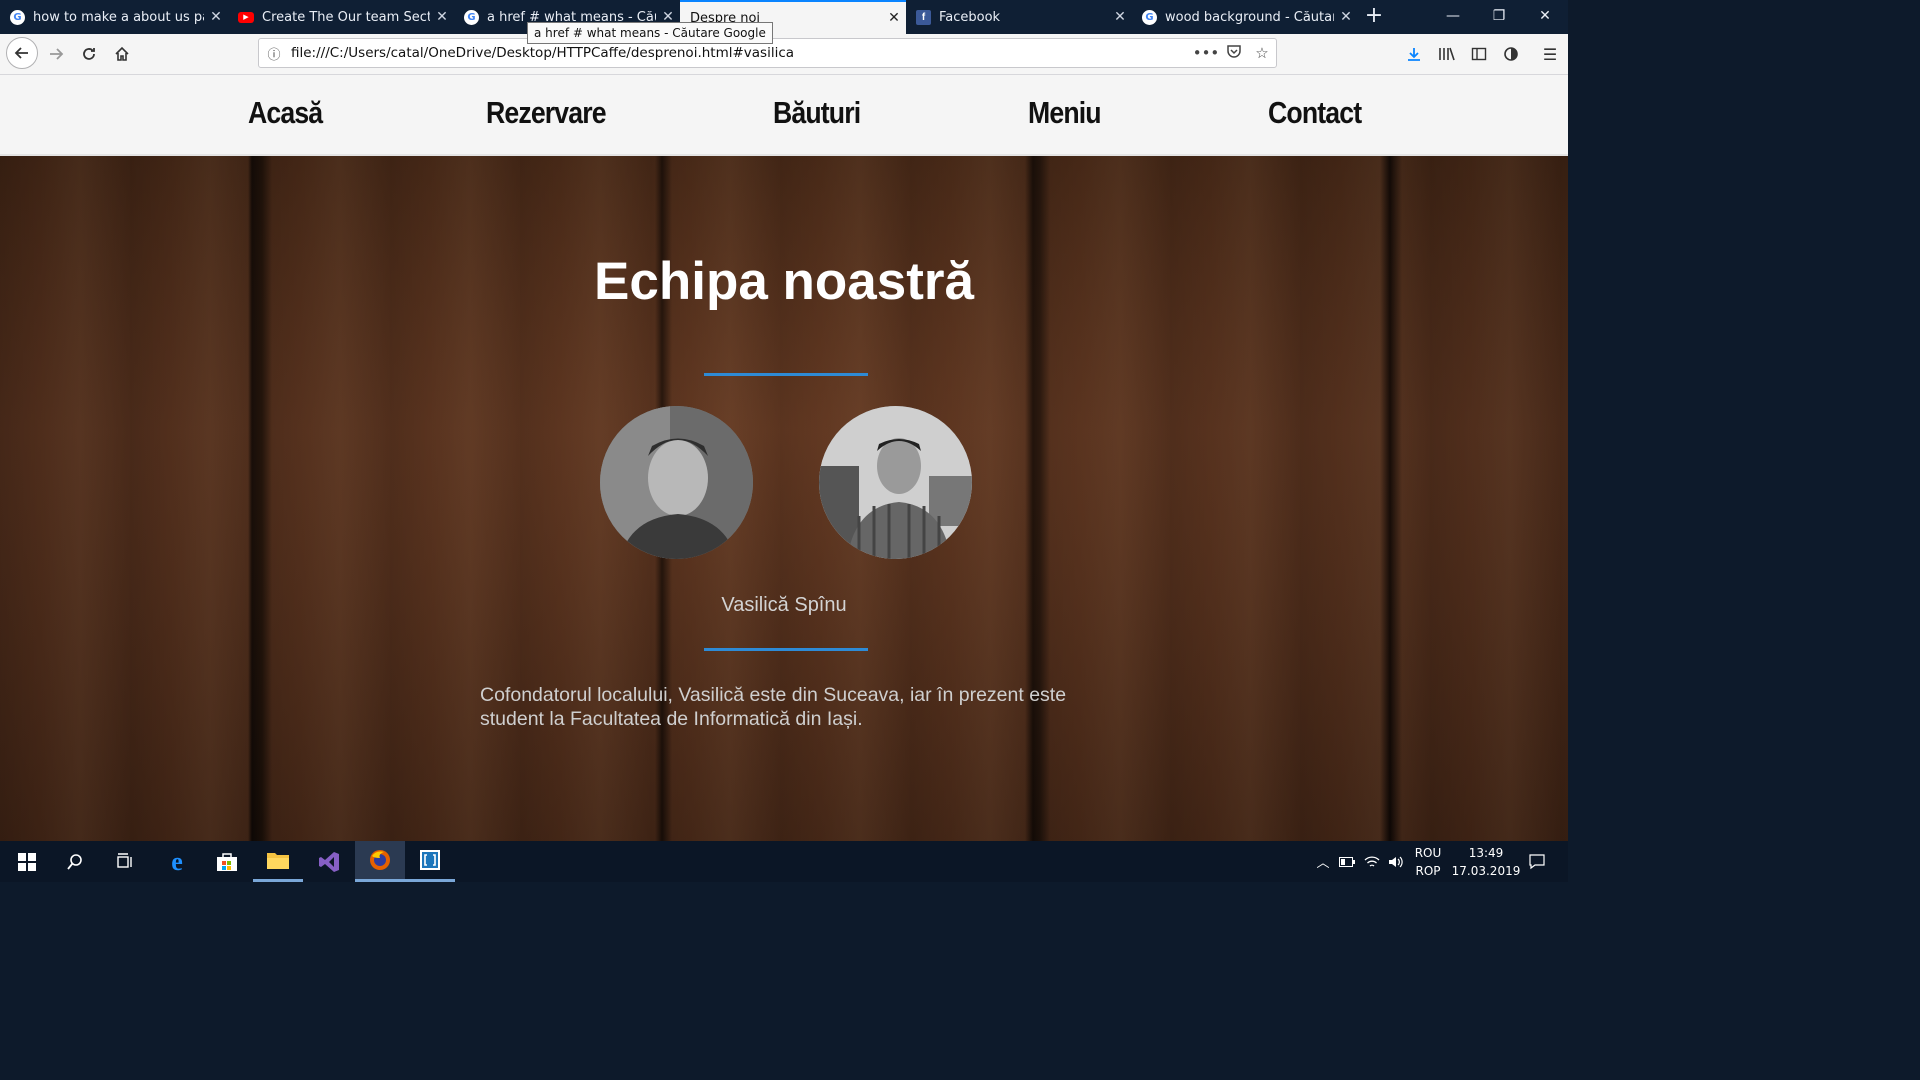 This screenshot has height=1080, width=1920. I want to click on downloads-icon, so click(1414, 54).